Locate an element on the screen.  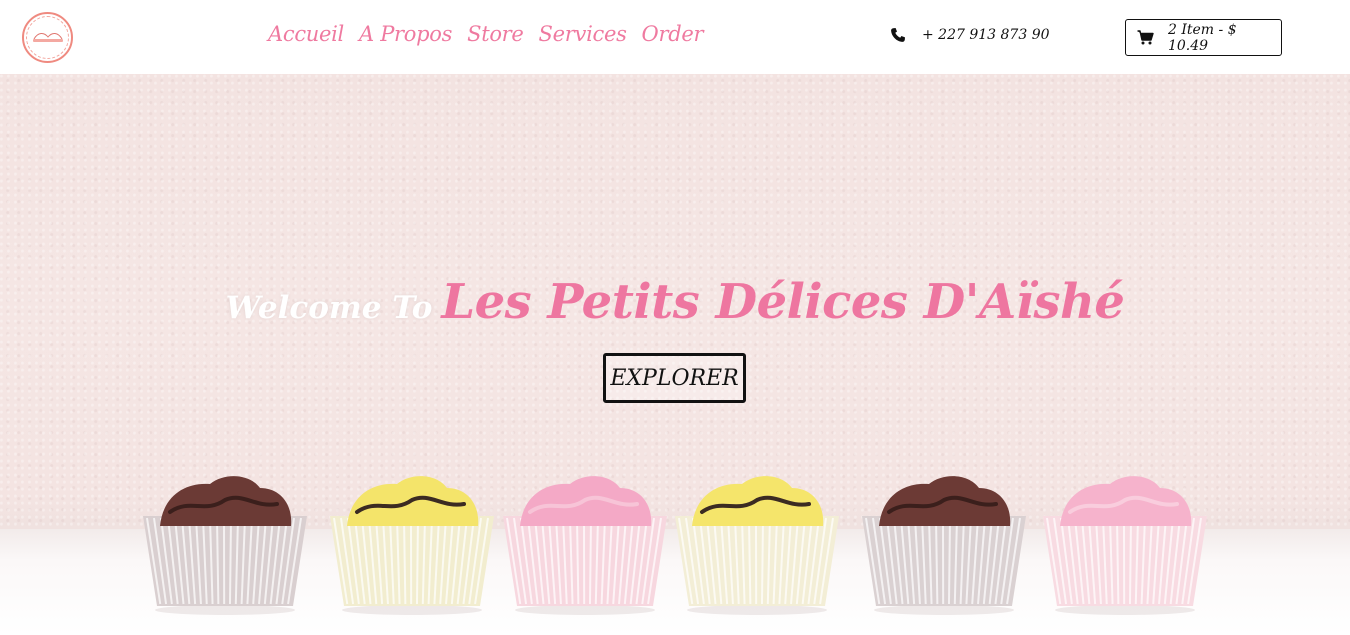
logo-ring is located at coordinates (47, 37).